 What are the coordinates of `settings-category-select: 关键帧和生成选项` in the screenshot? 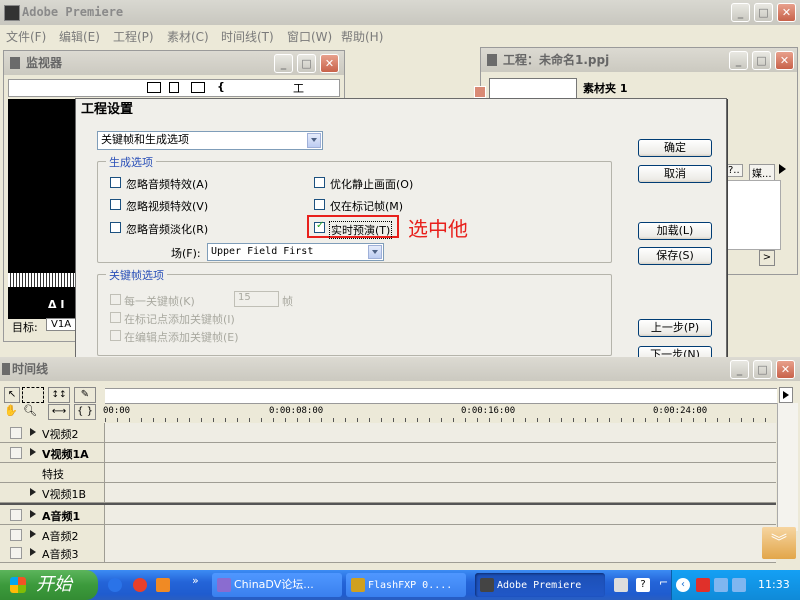 It's located at (210, 140).